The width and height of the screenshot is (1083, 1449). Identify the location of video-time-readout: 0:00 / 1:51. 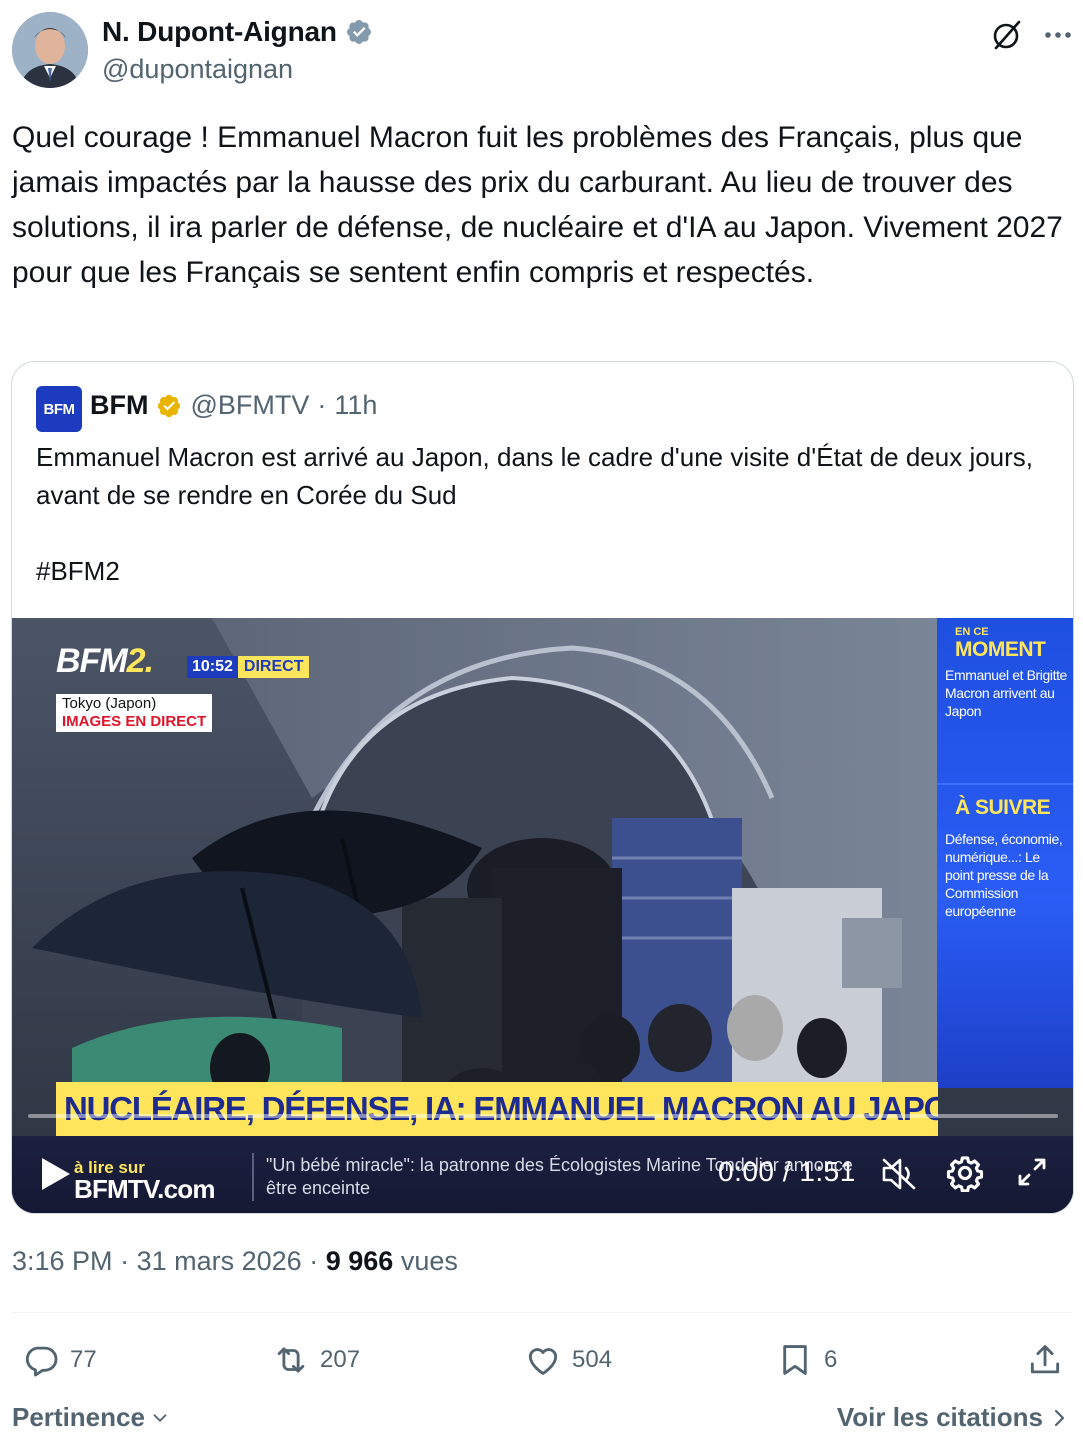
(787, 1171).